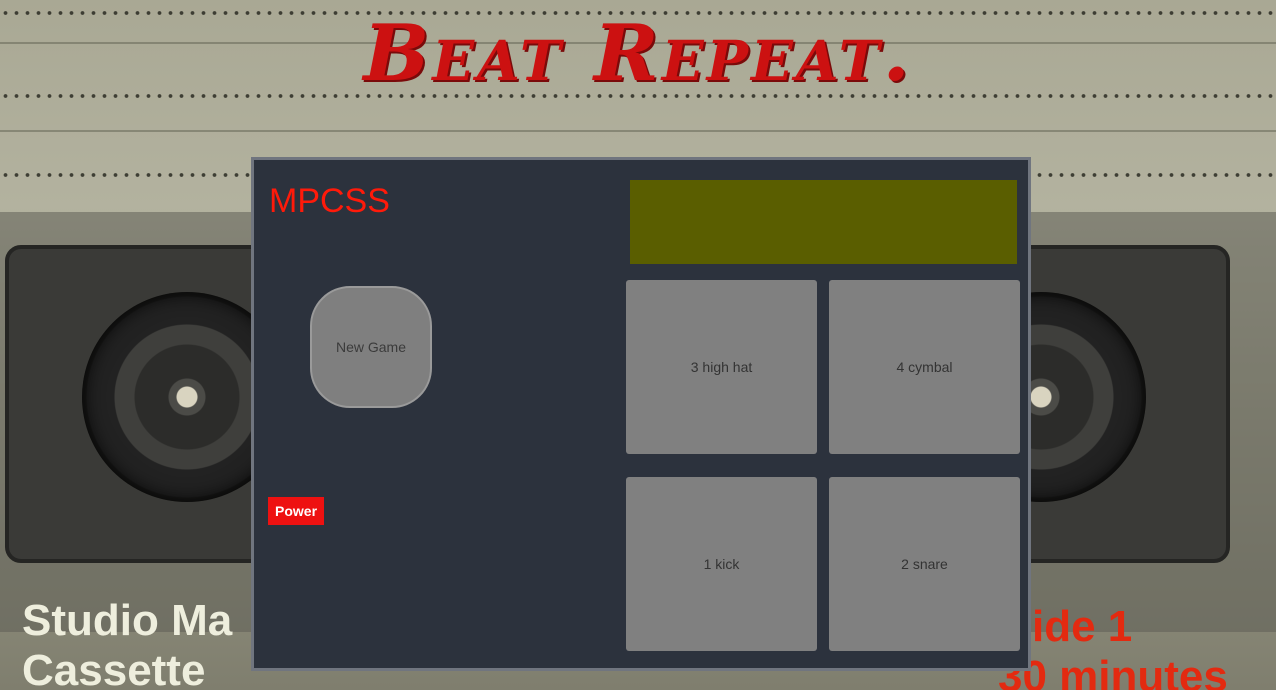  What do you see at coordinates (127, 643) in the screenshot?
I see `cassette-label-left: Studio Ma Cassette` at bounding box center [127, 643].